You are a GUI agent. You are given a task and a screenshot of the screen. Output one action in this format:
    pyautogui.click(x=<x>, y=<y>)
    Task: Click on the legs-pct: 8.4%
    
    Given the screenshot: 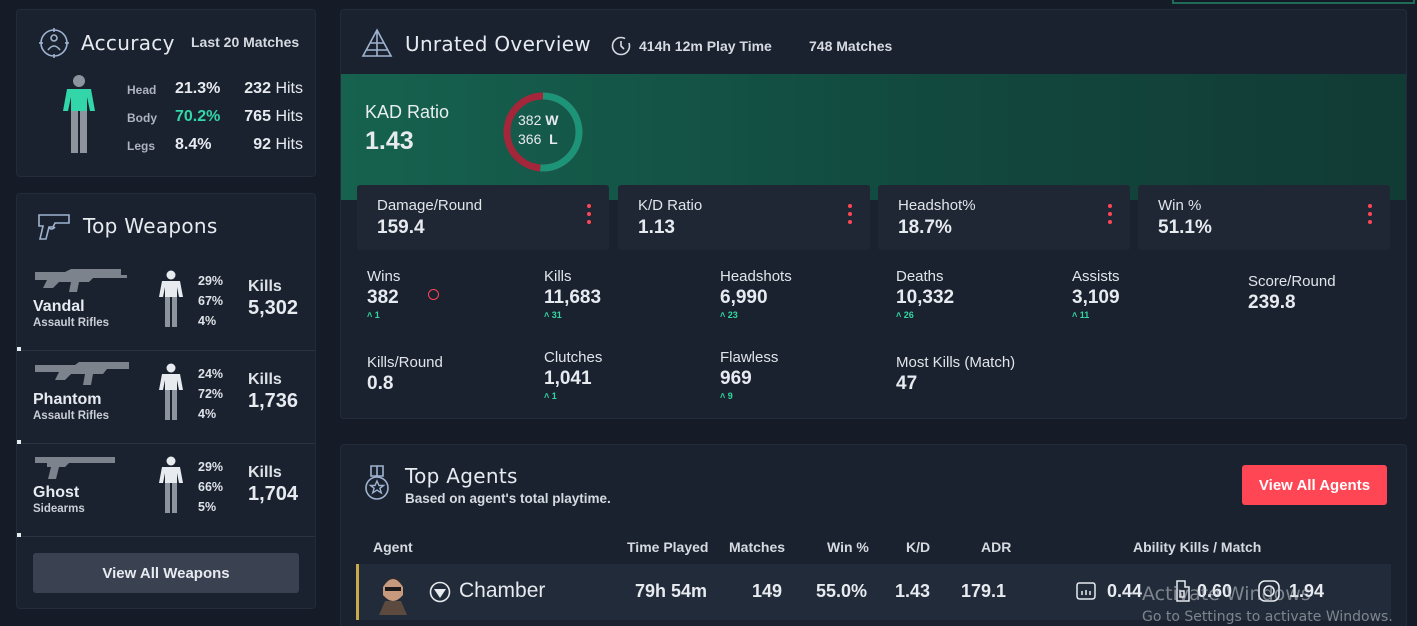 What is the action you would take?
    pyautogui.click(x=193, y=144)
    